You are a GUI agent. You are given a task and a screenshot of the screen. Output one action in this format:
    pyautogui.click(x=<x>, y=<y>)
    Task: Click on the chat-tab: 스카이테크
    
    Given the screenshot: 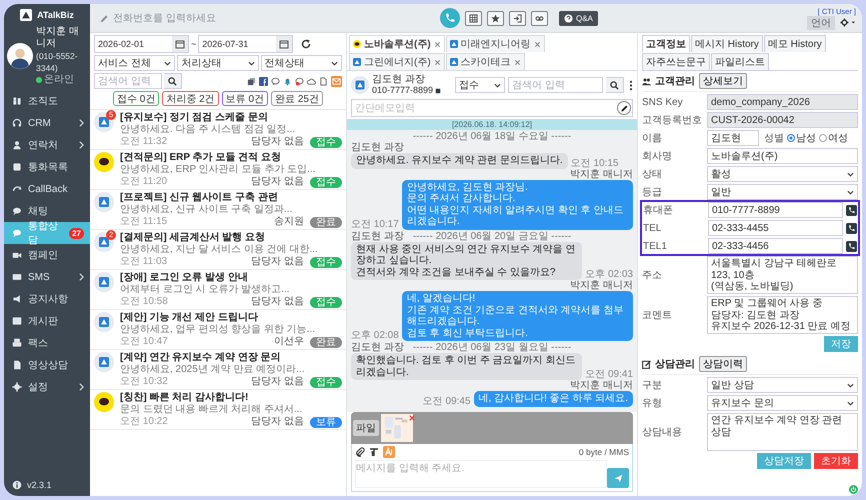 What is the action you would take?
    pyautogui.click(x=485, y=61)
    